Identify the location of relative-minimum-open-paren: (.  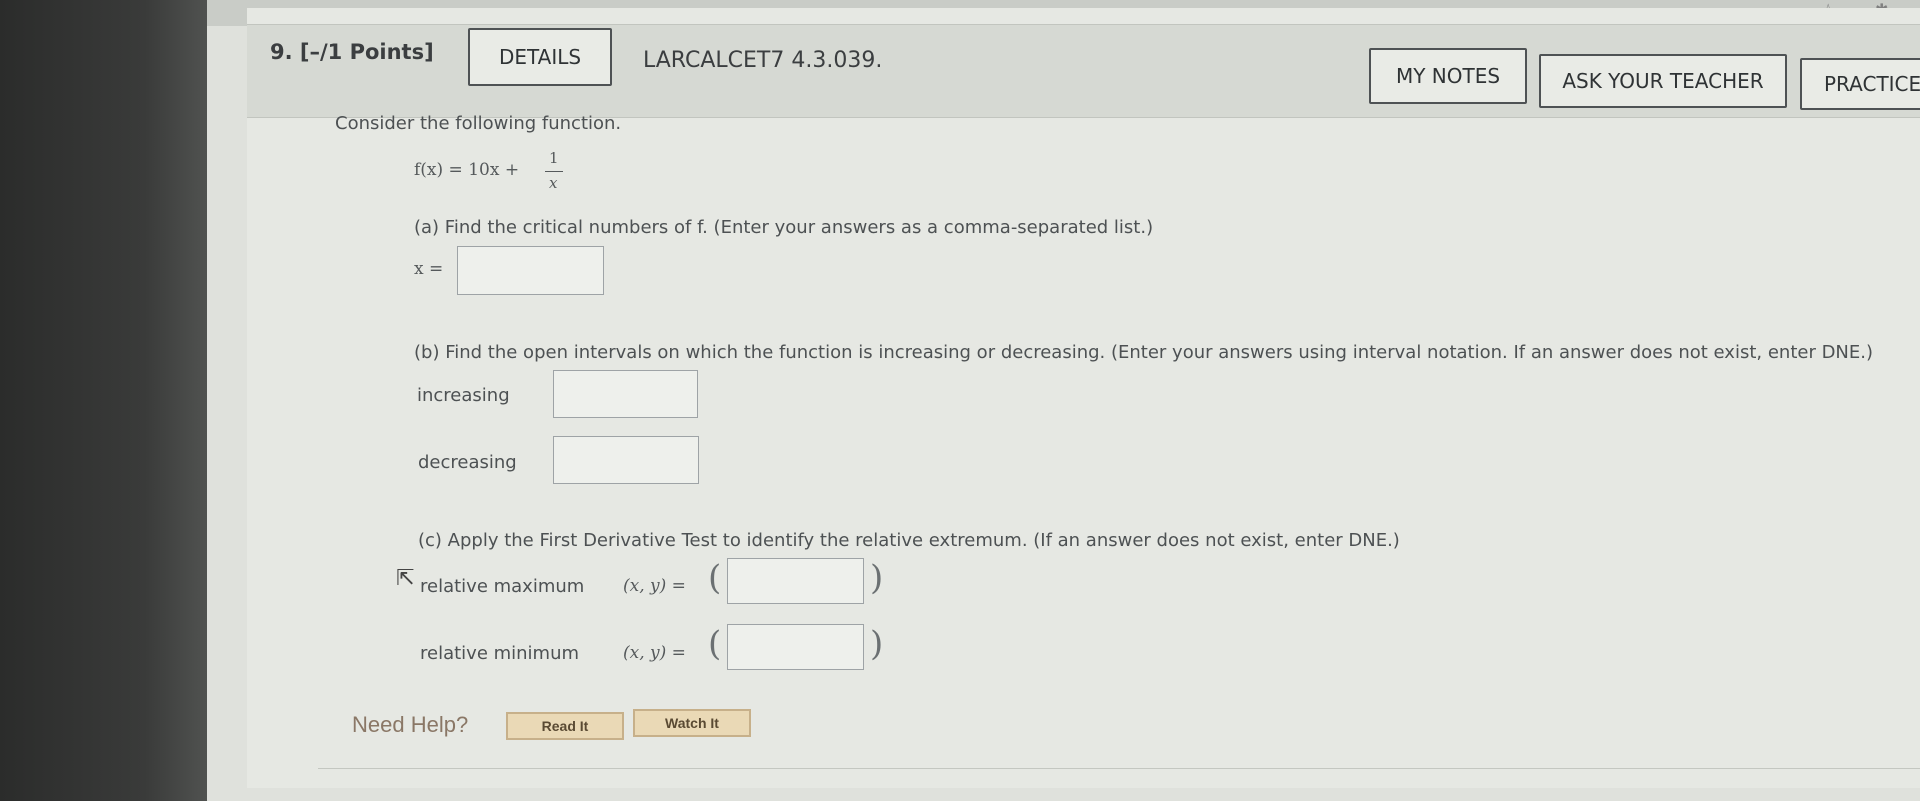
(715, 644).